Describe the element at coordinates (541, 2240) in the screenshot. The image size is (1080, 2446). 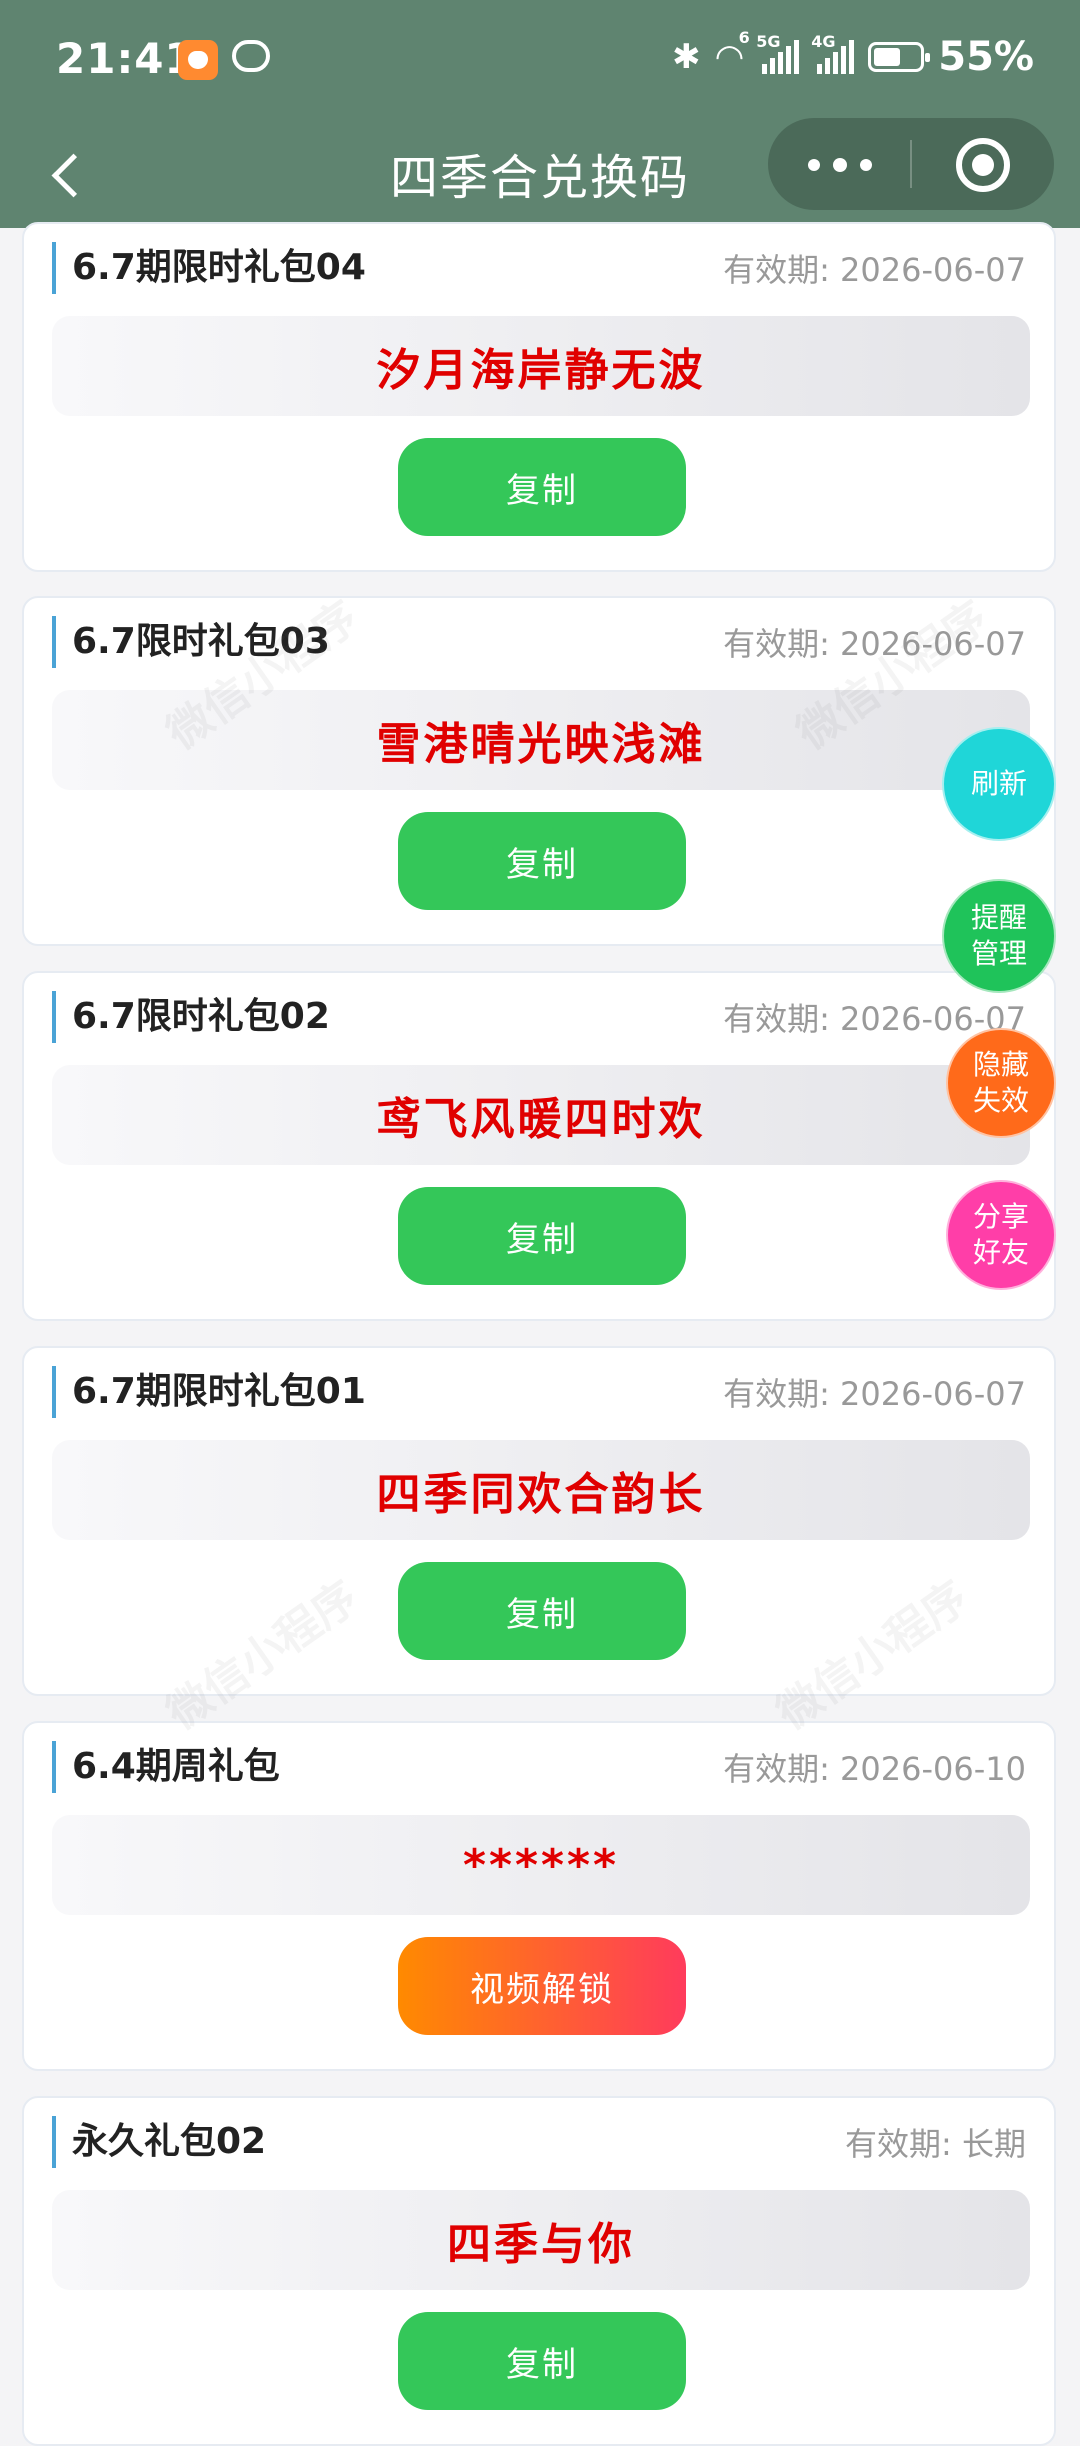
I see `redeem-code: 四季与你` at that location.